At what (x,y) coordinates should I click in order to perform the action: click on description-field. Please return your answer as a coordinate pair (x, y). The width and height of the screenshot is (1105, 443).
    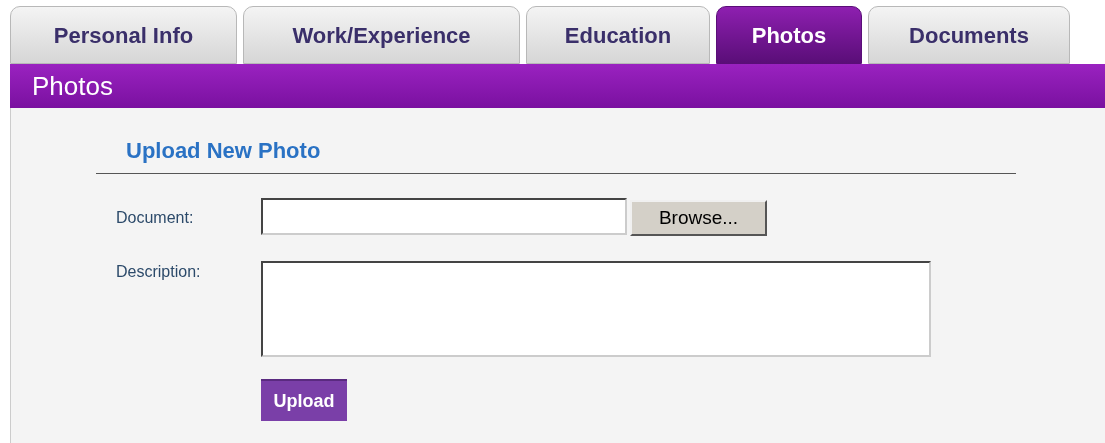
    Looking at the image, I should click on (596, 309).